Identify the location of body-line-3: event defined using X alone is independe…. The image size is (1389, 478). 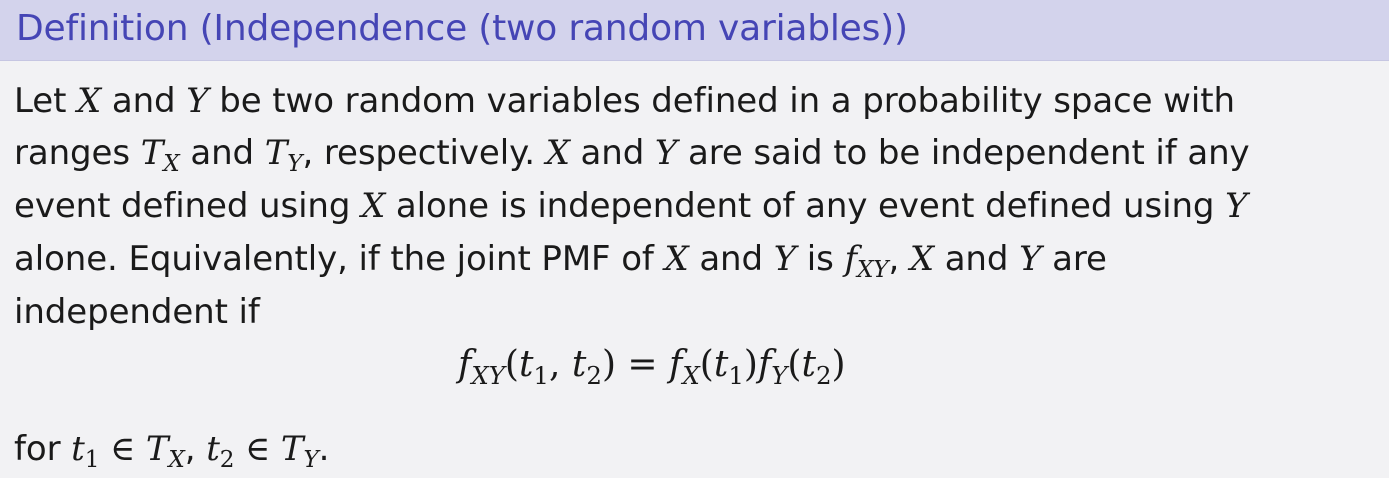
(631, 206).